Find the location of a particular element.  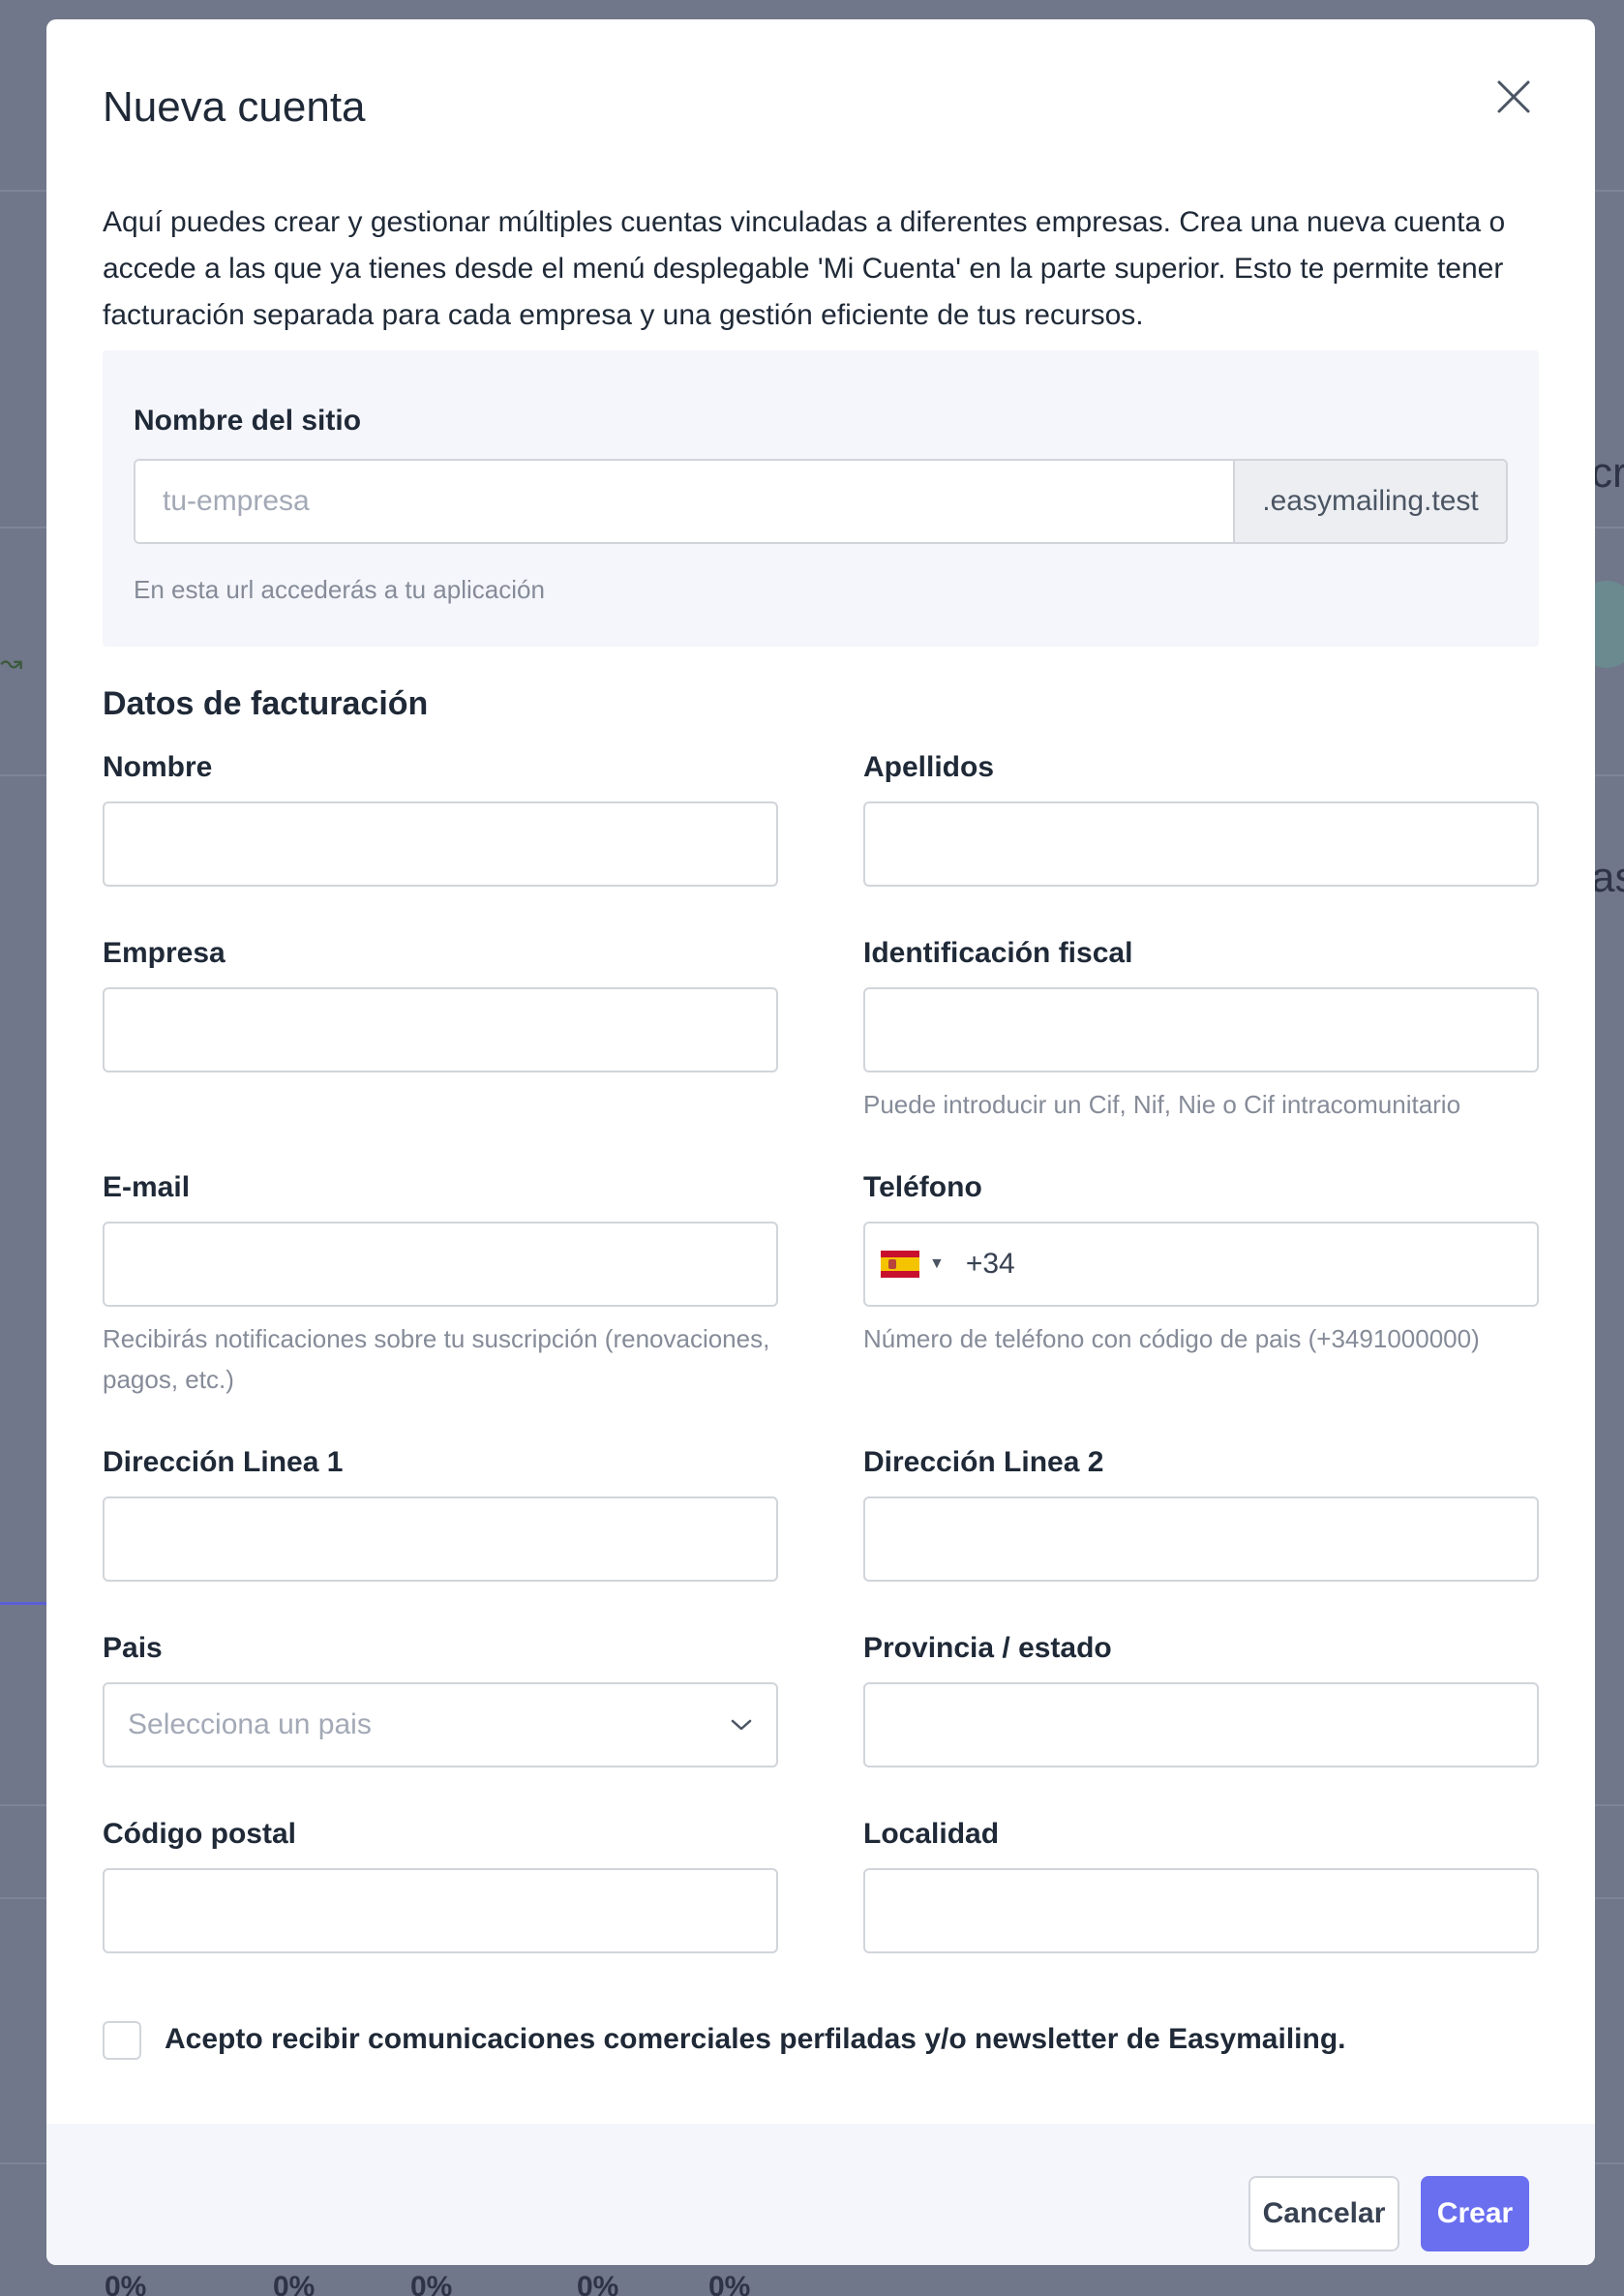

trend-icon: ↝ is located at coordinates (11, 663).